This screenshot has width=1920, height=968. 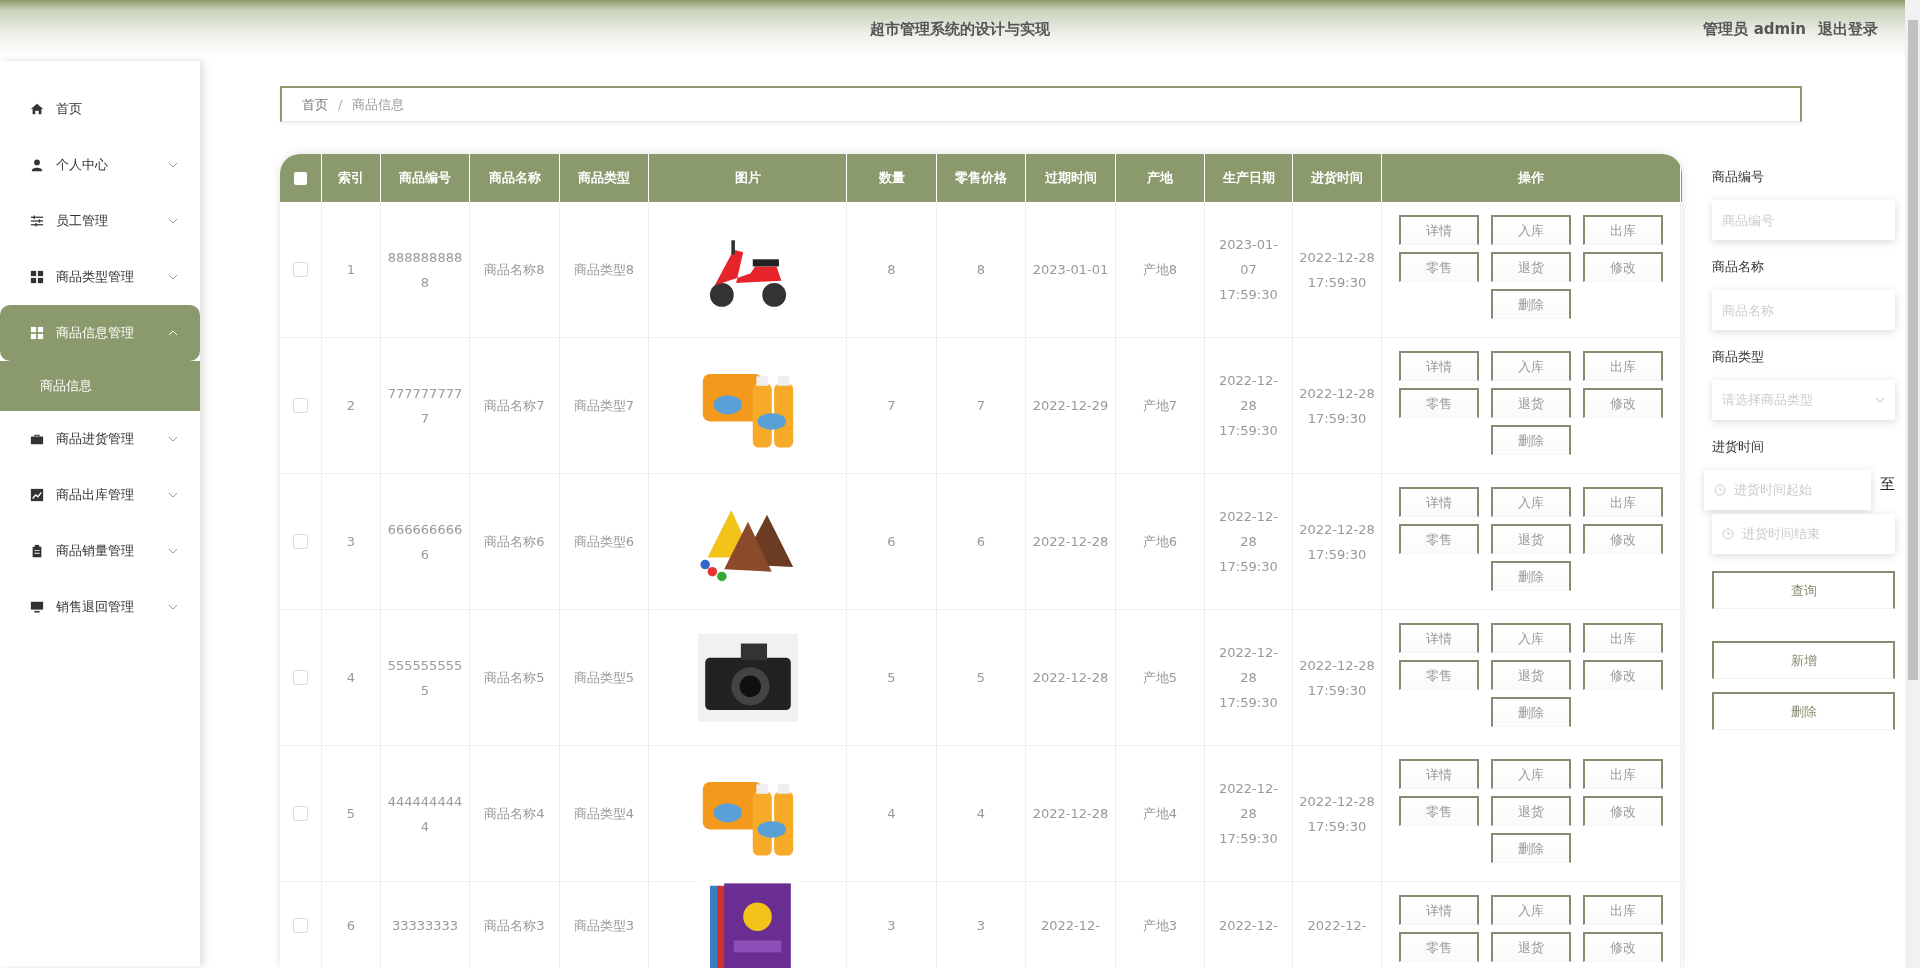 I want to click on table-cell-text: 产地6, so click(x=1160, y=542).